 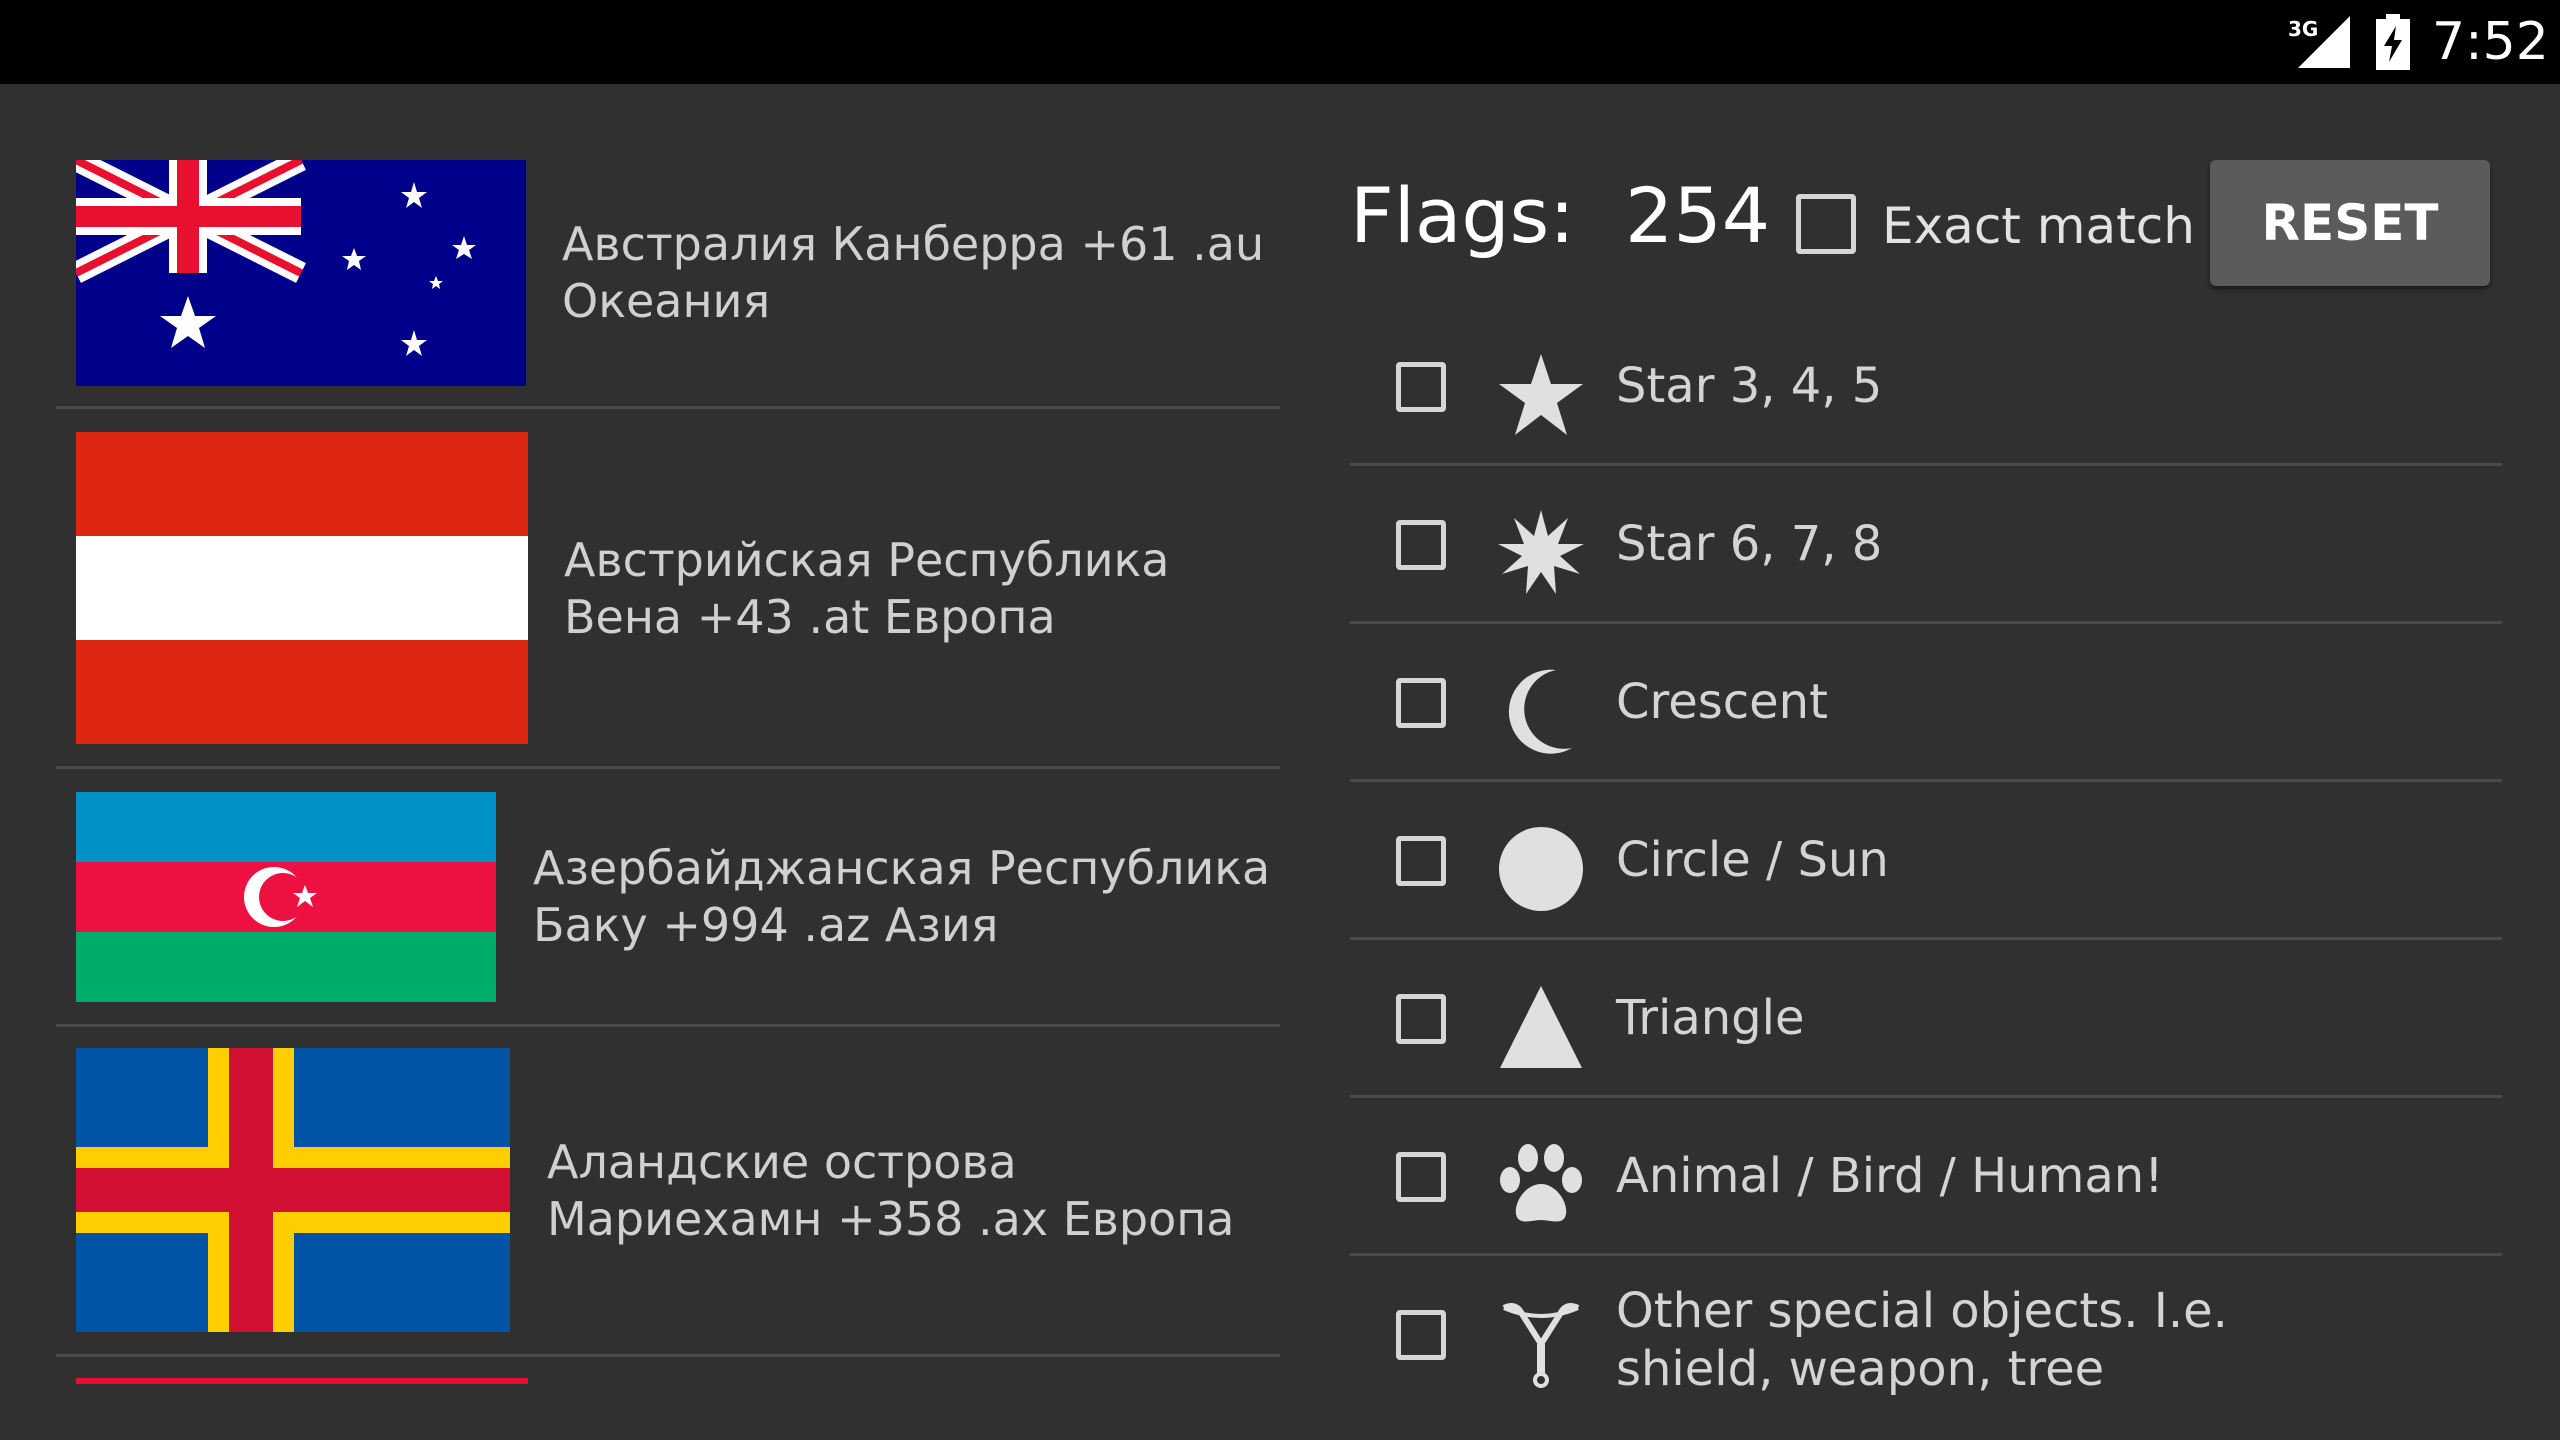 What do you see at coordinates (1710, 1018) in the screenshot?
I see `filter-label: Triangle` at bounding box center [1710, 1018].